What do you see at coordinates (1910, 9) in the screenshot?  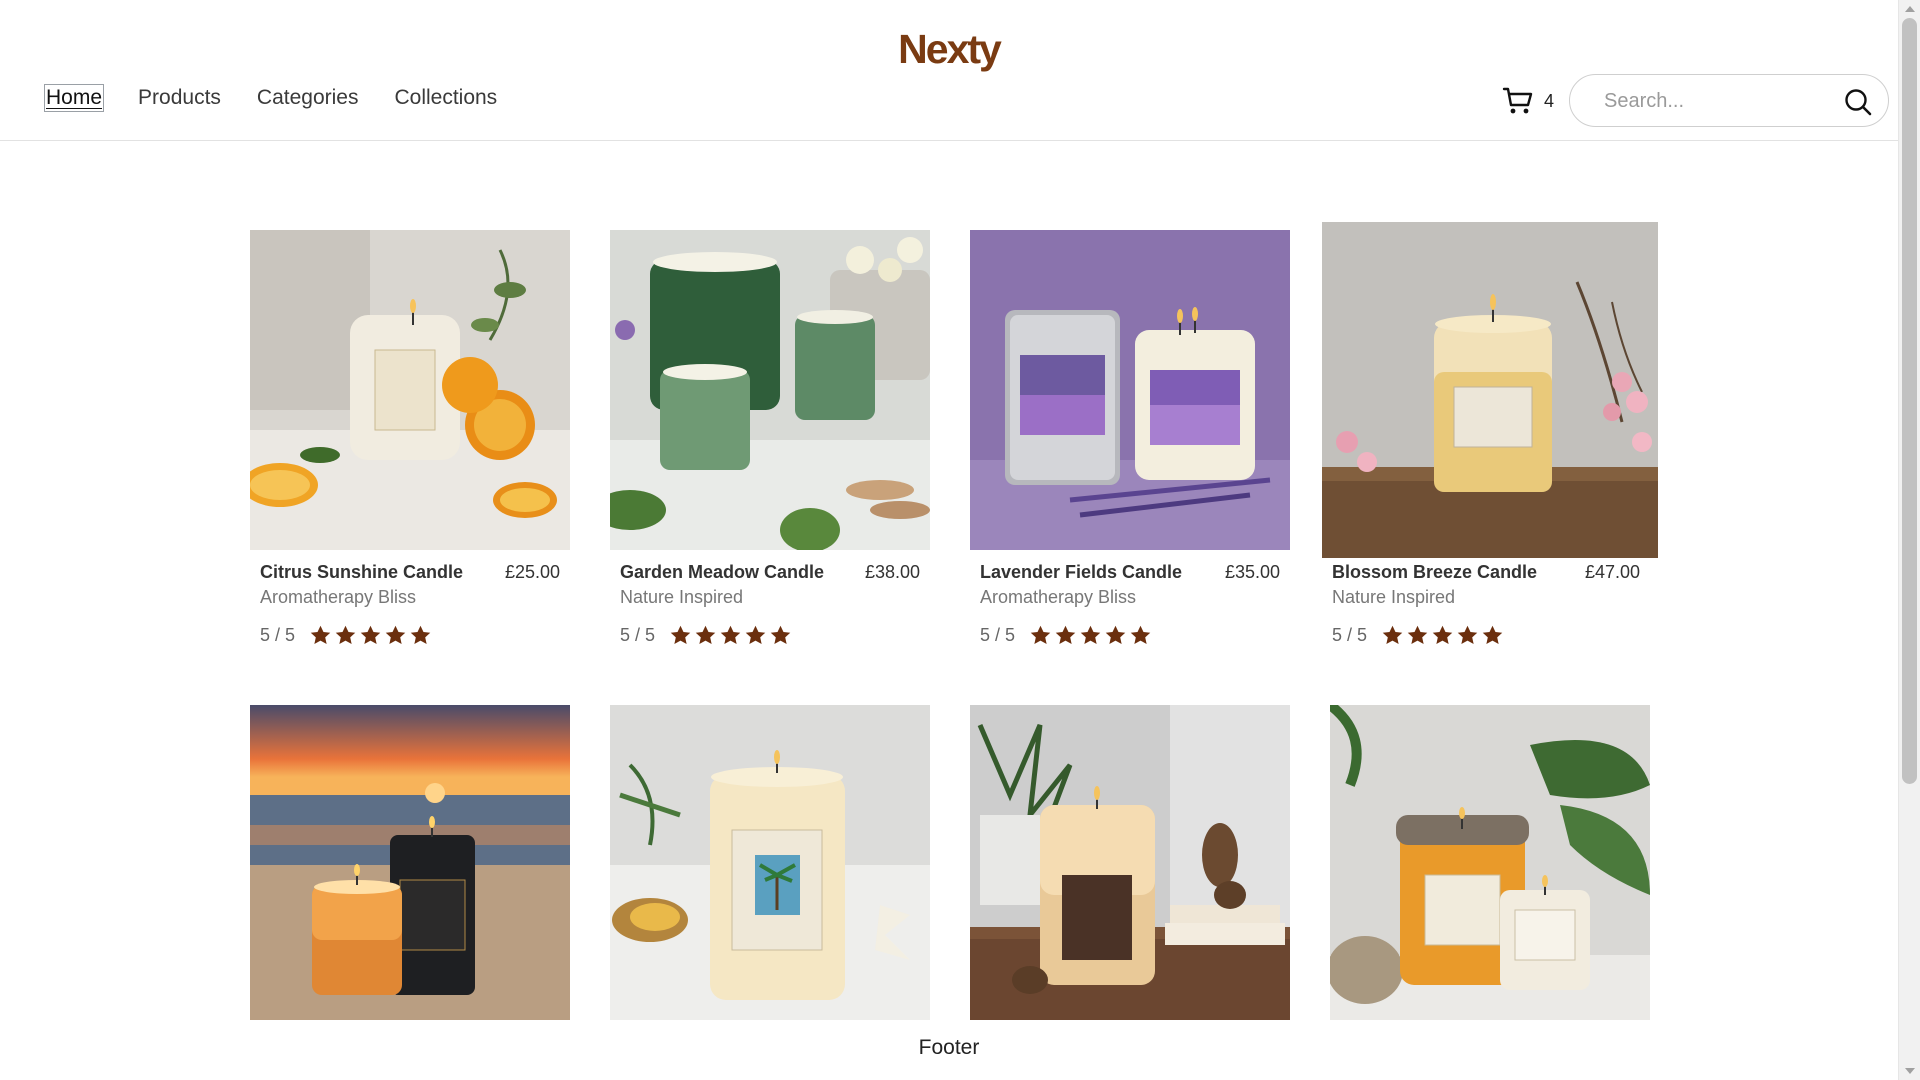 I see `scroll-up-arrow-icon` at bounding box center [1910, 9].